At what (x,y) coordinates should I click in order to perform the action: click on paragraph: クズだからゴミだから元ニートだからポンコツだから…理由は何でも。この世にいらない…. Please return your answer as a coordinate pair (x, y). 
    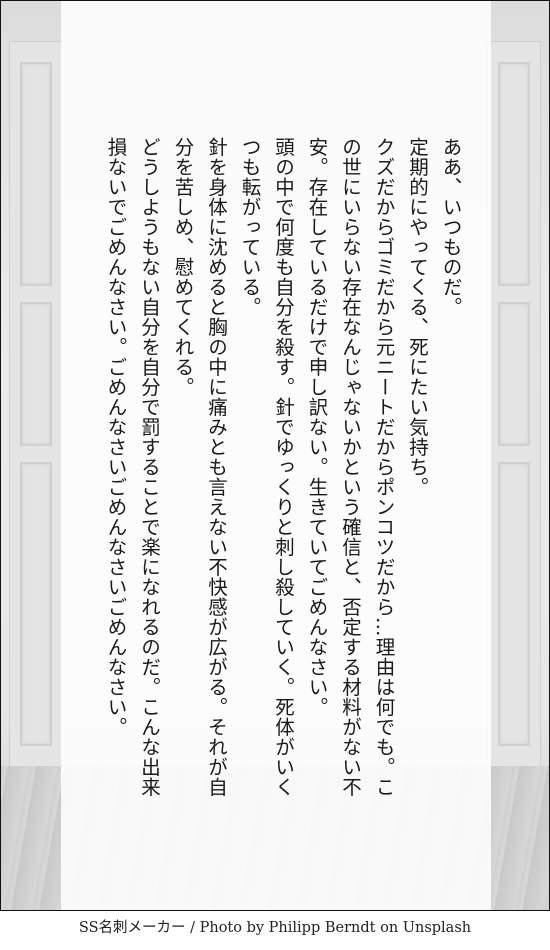
    Looking at the image, I should click on (350, 467).